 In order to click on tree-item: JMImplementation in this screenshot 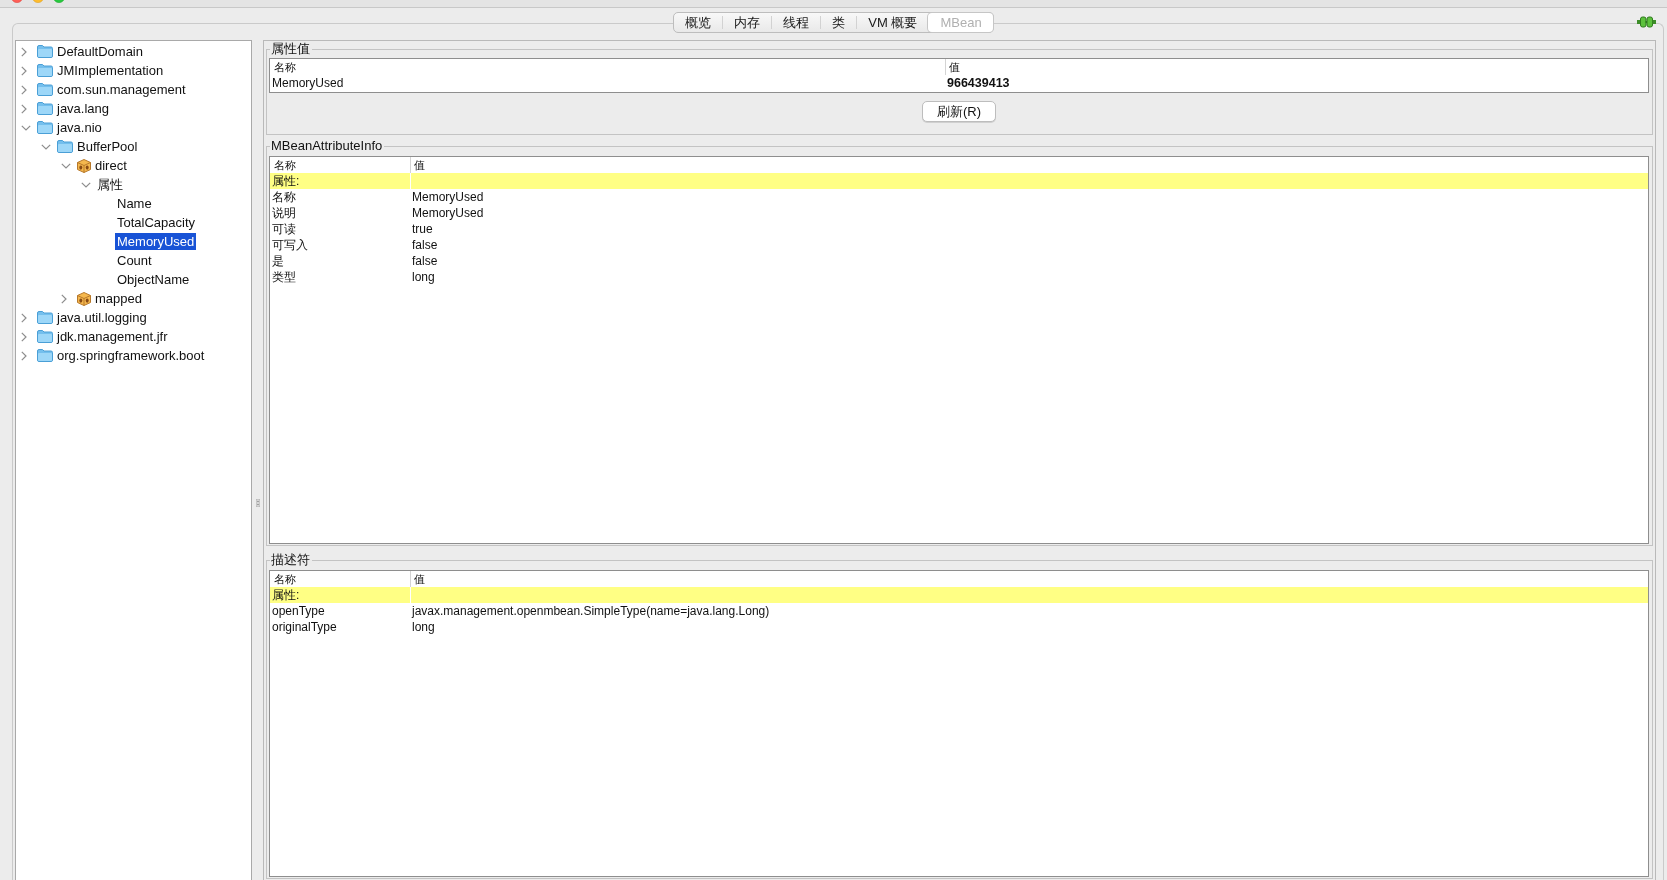, I will do `click(110, 70)`.